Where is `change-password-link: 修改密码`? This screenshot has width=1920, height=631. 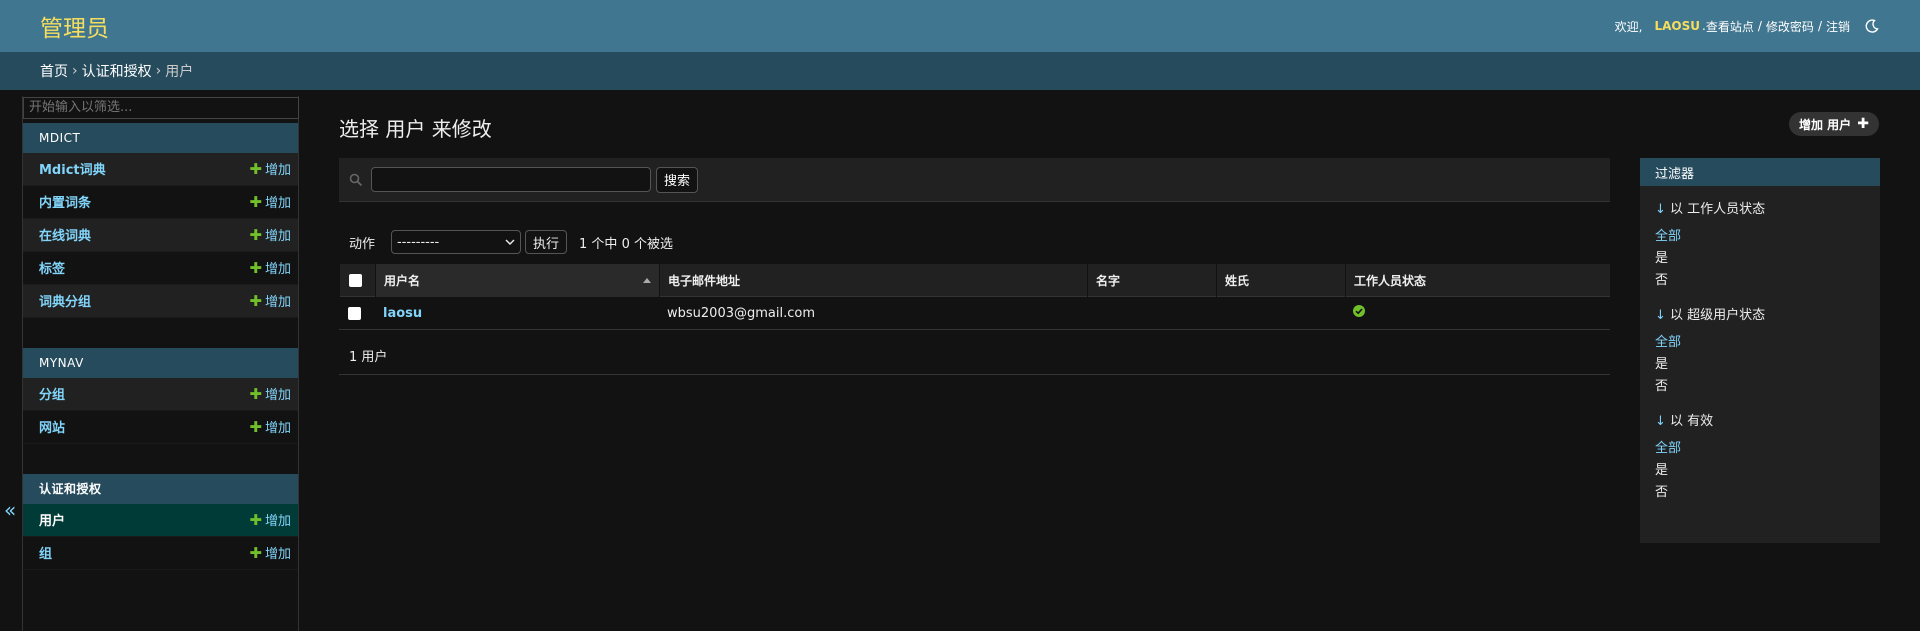
change-password-link: 修改密码 is located at coordinates (1790, 26).